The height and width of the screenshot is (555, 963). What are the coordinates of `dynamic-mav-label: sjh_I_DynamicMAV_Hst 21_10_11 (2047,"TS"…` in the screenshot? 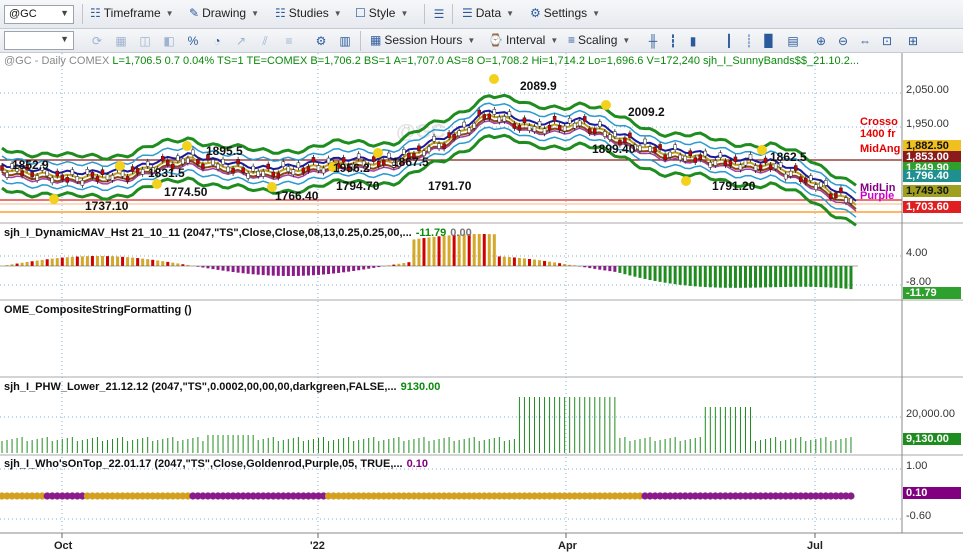 It's located at (238, 233).